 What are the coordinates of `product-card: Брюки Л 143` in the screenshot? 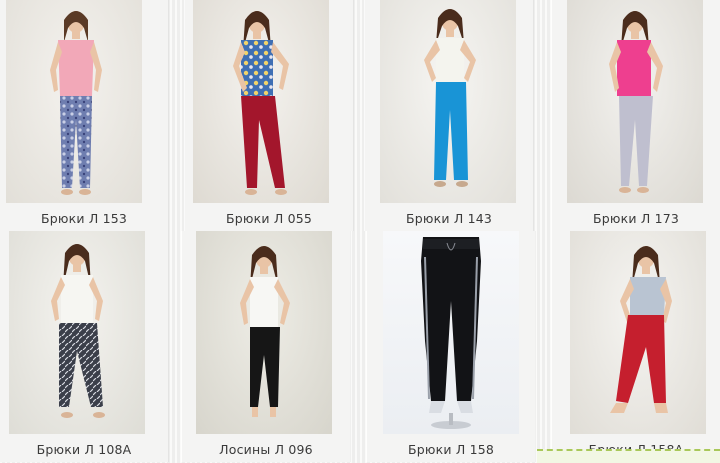 It's located at (449, 115).